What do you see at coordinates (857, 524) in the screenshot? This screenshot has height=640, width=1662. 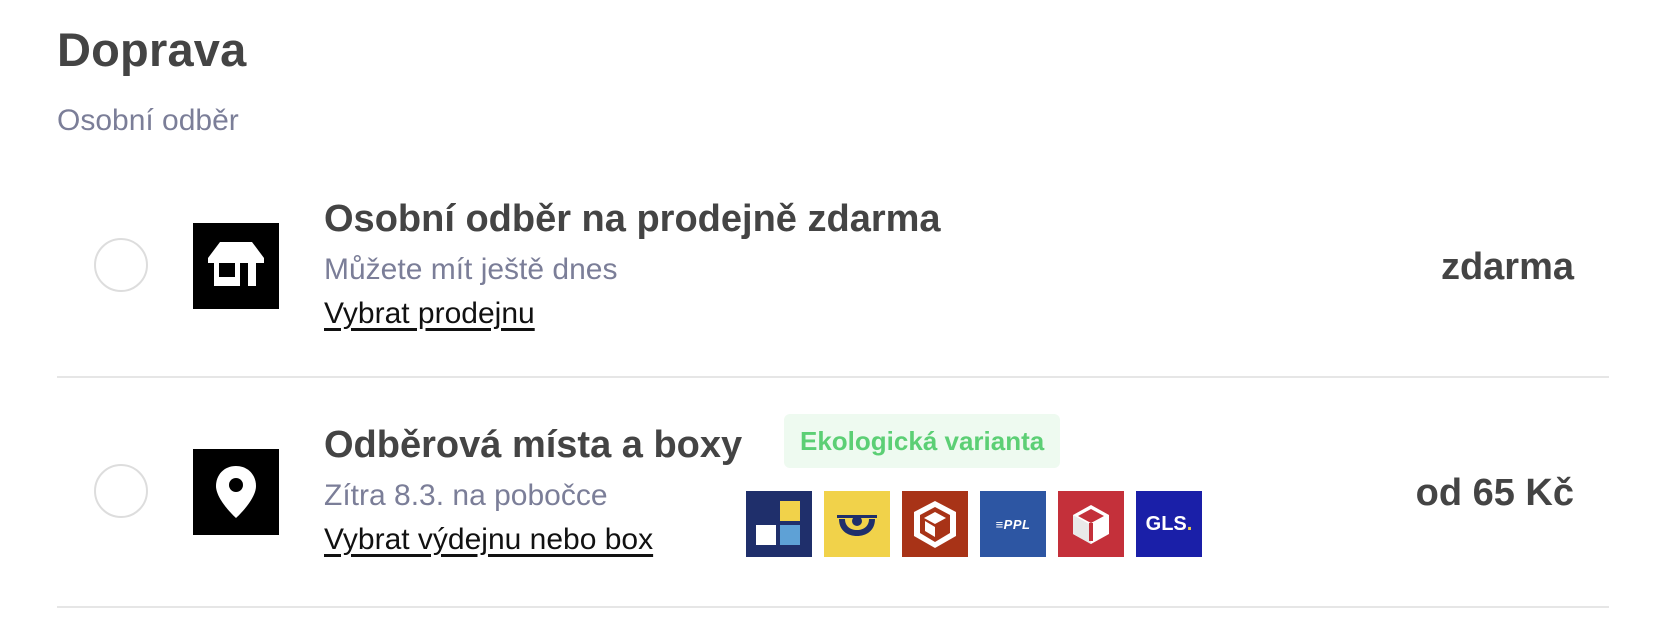 I see `ceska-posta-logo` at bounding box center [857, 524].